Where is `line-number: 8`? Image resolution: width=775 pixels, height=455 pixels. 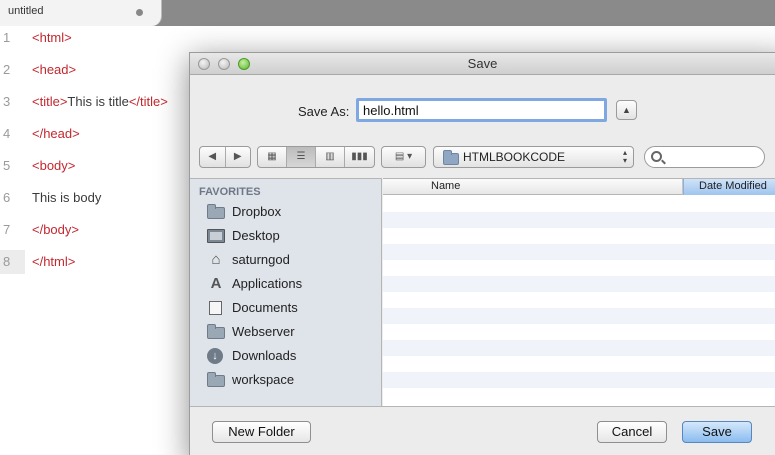
line-number: 8 is located at coordinates (12, 262).